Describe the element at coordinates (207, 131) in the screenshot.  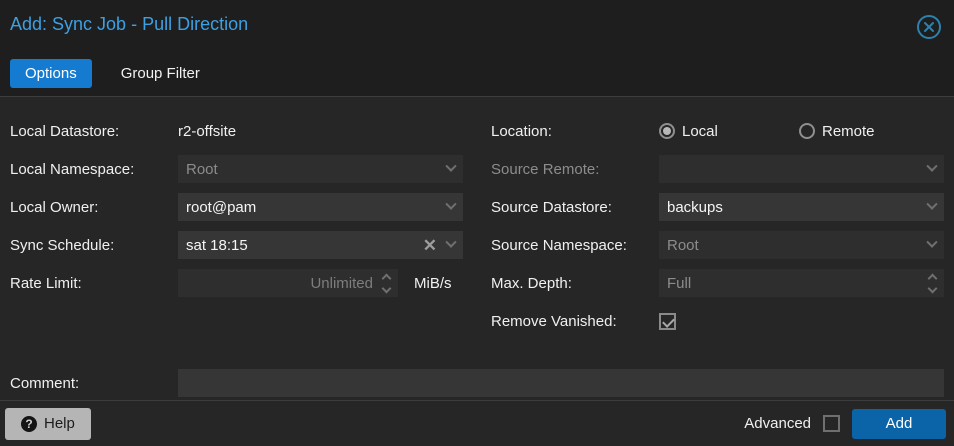
I see `local-datastore-value: r2-offsite` at that location.